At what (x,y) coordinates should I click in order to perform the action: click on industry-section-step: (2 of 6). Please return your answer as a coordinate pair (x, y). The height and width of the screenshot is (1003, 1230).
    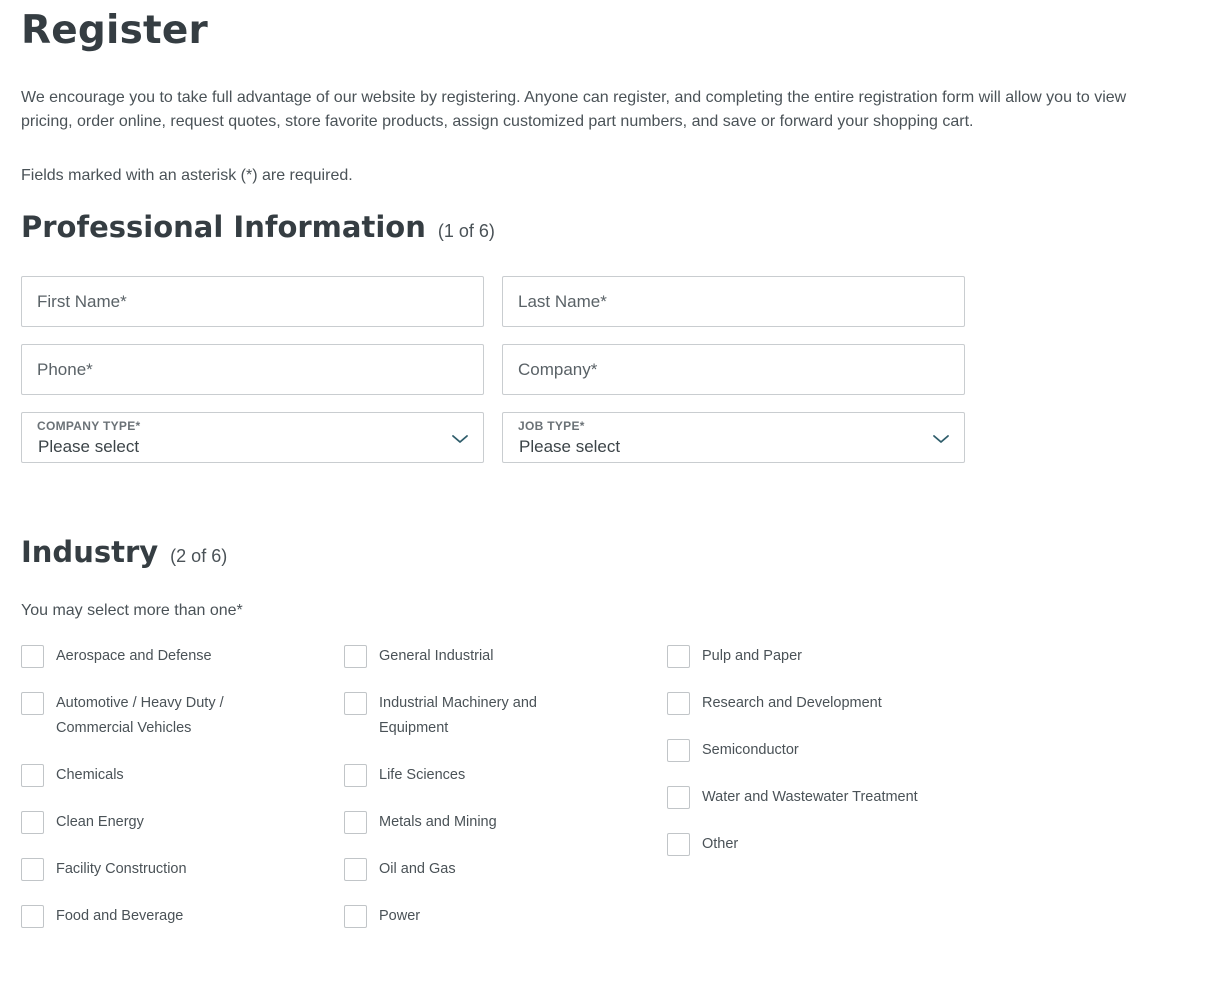
    Looking at the image, I should click on (199, 556).